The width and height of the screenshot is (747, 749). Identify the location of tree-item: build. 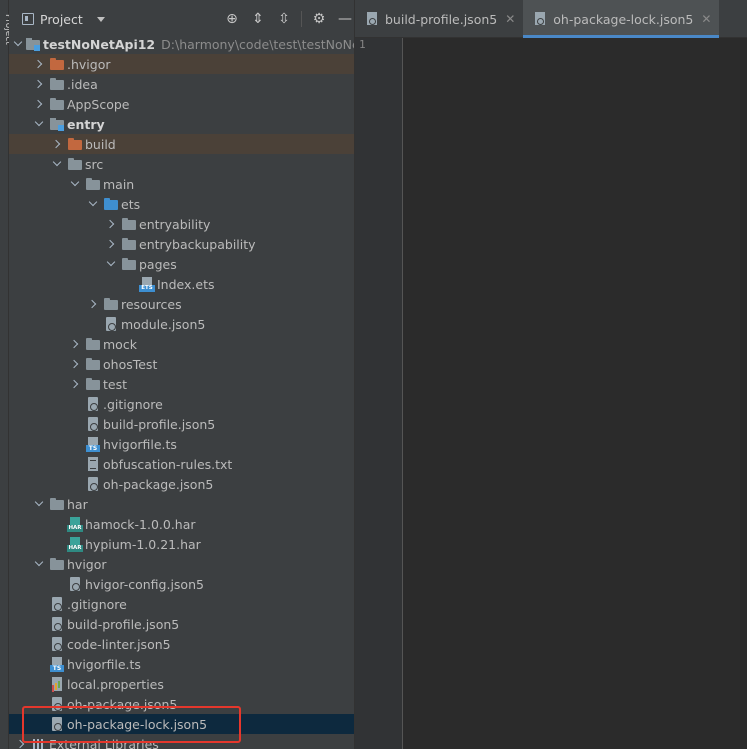
(181, 144).